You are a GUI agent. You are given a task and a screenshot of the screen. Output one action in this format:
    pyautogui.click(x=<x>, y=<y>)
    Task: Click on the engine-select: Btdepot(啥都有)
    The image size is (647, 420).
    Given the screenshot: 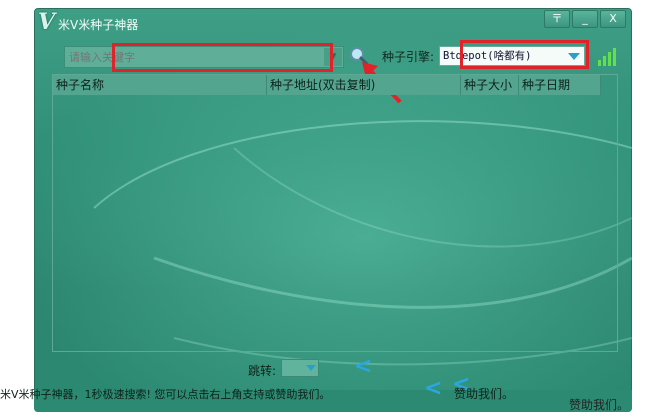 What is the action you would take?
    pyautogui.click(x=512, y=56)
    